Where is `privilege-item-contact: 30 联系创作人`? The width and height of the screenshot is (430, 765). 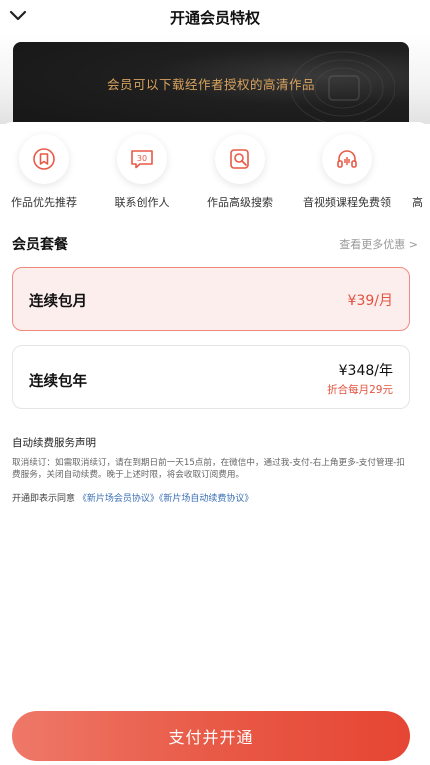
privilege-item-contact: 30 联系创作人 is located at coordinates (142, 172).